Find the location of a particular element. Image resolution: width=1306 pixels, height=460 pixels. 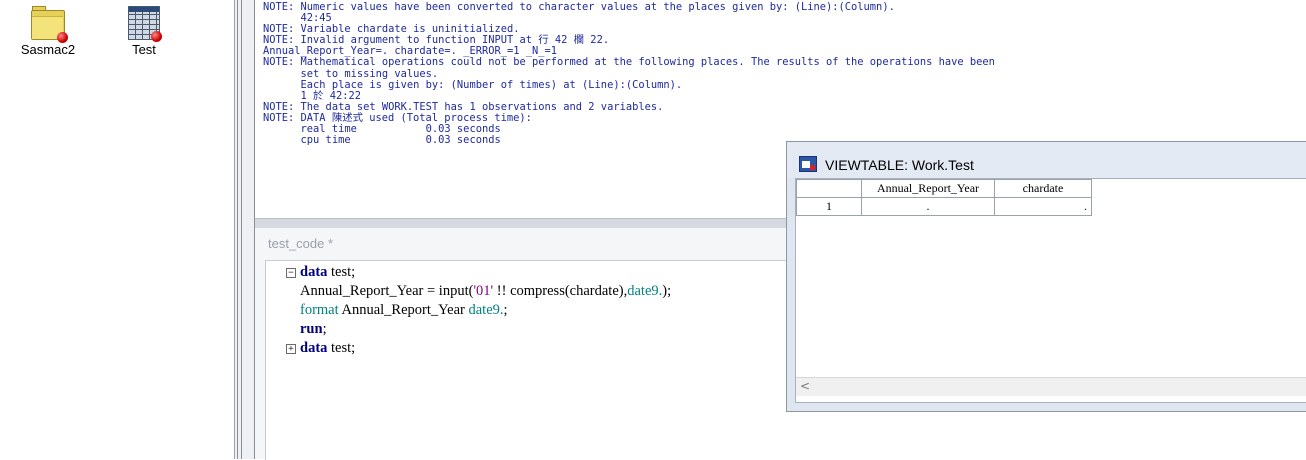

expand-block-icon: + is located at coordinates (291, 349).